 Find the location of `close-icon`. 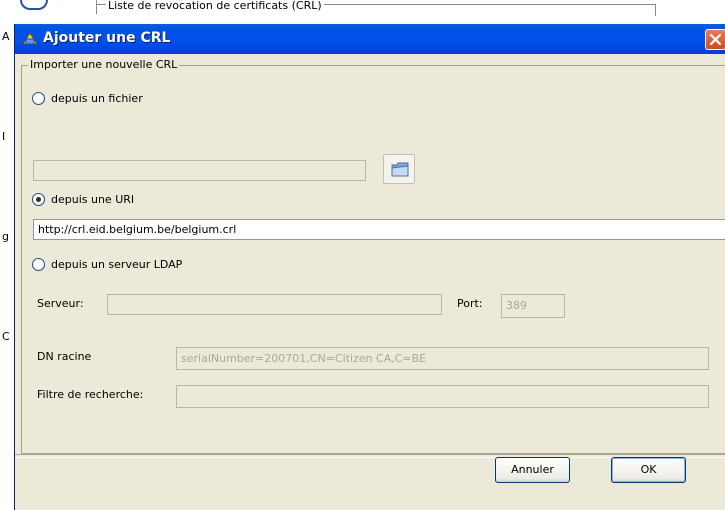

close-icon is located at coordinates (715, 39).